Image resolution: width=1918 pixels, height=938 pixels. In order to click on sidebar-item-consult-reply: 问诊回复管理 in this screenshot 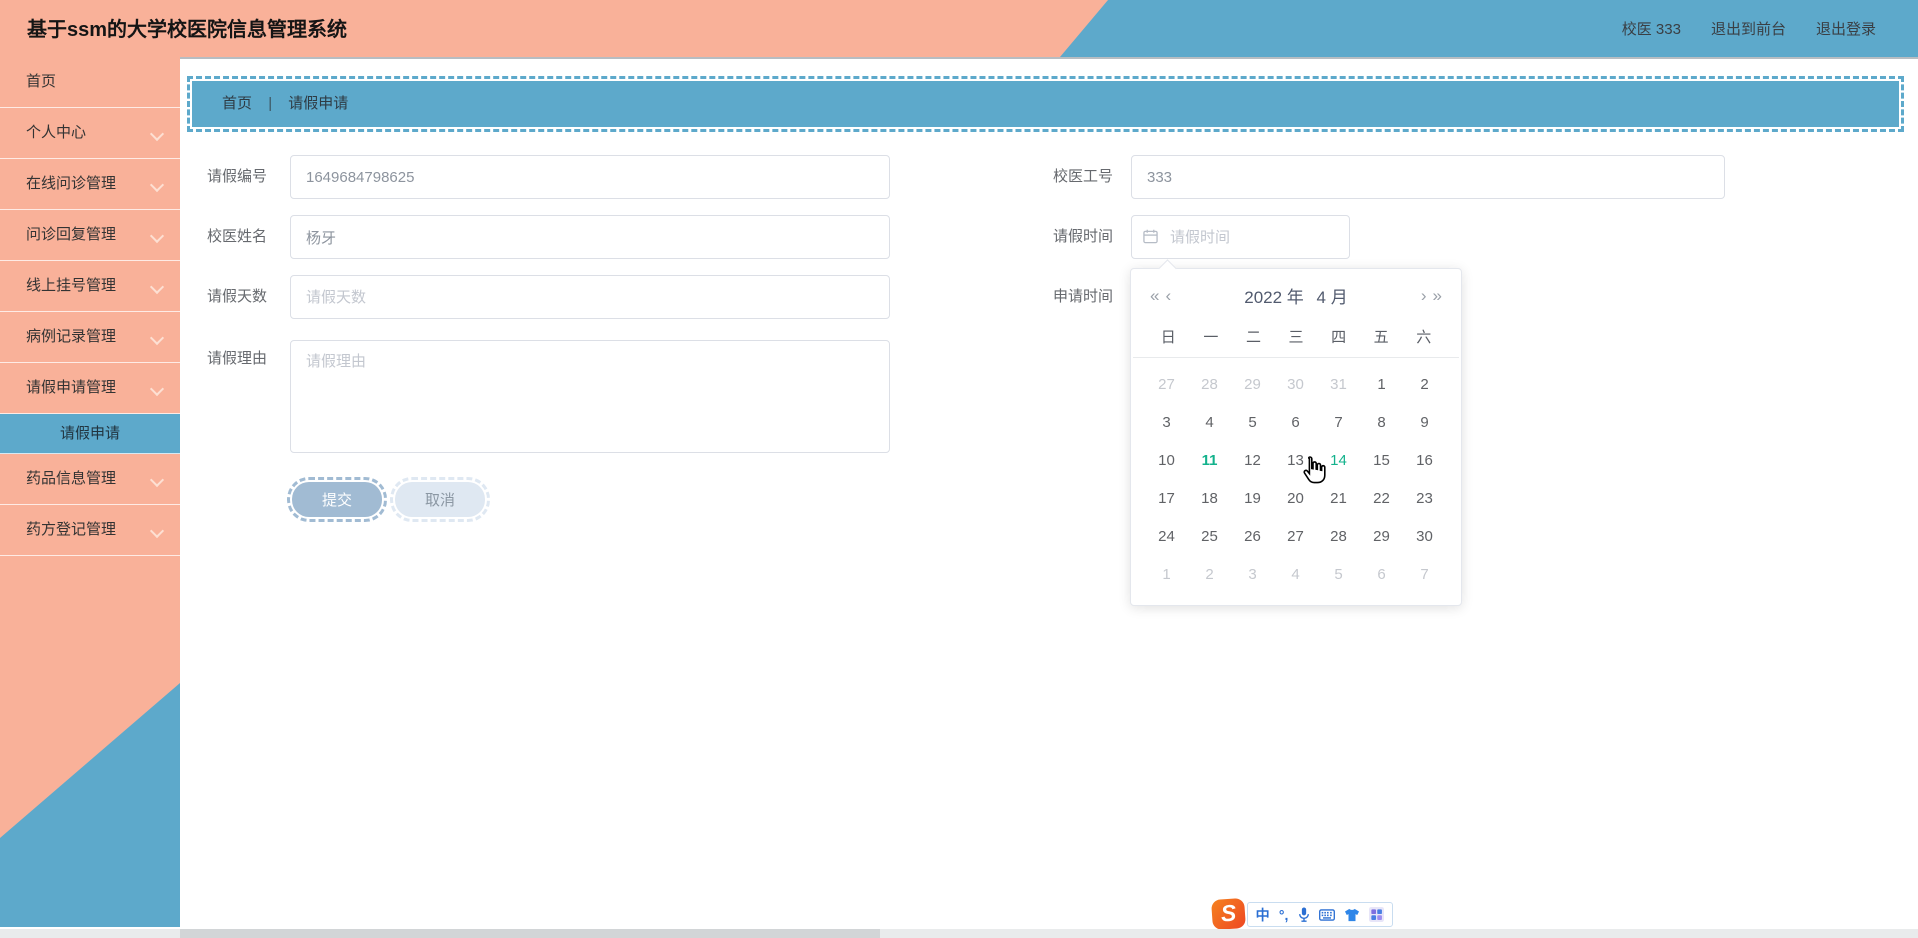, I will do `click(90, 235)`.